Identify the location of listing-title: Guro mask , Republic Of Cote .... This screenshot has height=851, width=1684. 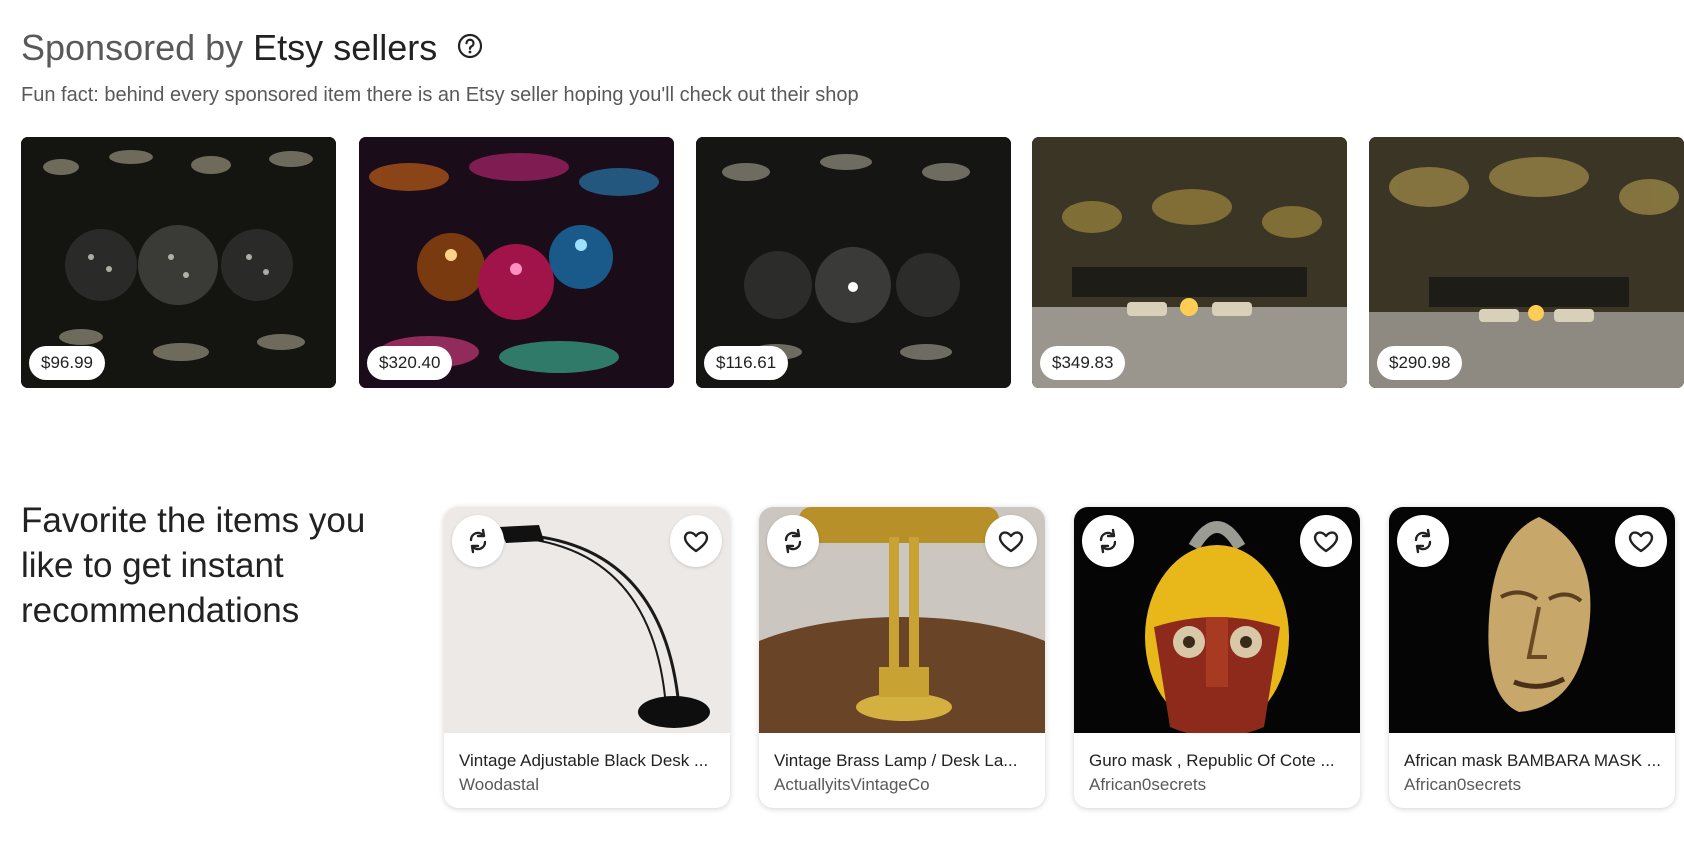
(1219, 761).